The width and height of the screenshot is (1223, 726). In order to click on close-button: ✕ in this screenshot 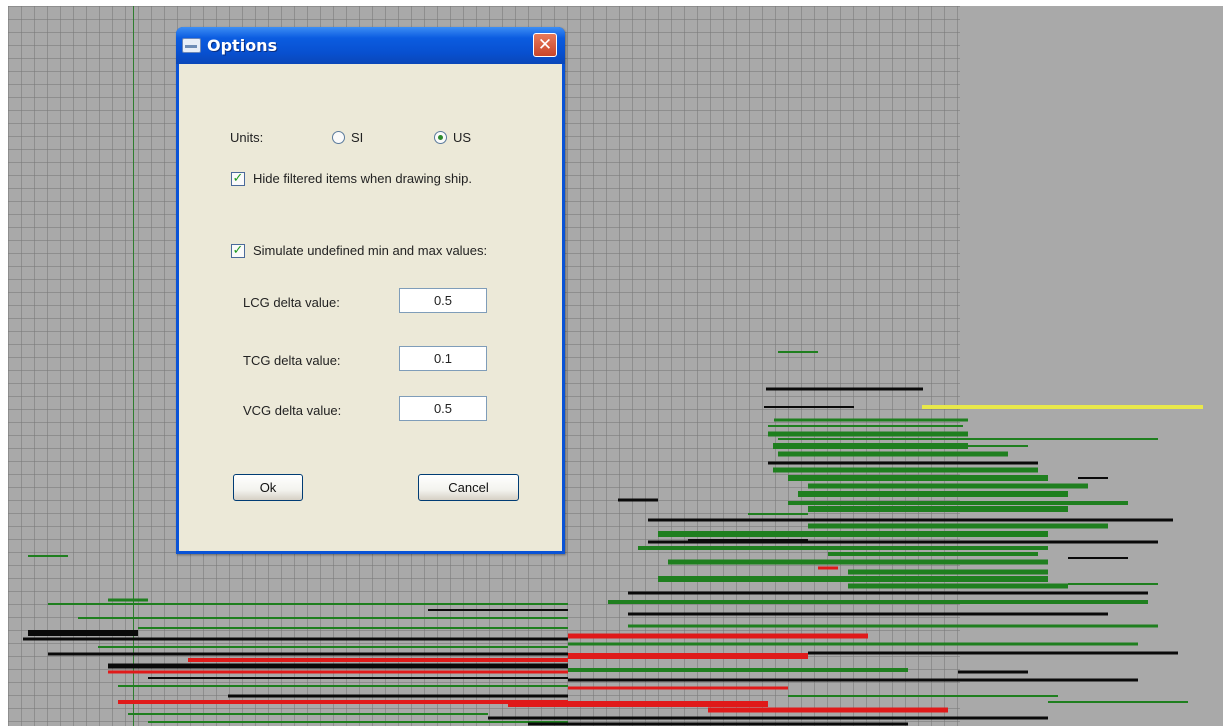, I will do `click(545, 45)`.